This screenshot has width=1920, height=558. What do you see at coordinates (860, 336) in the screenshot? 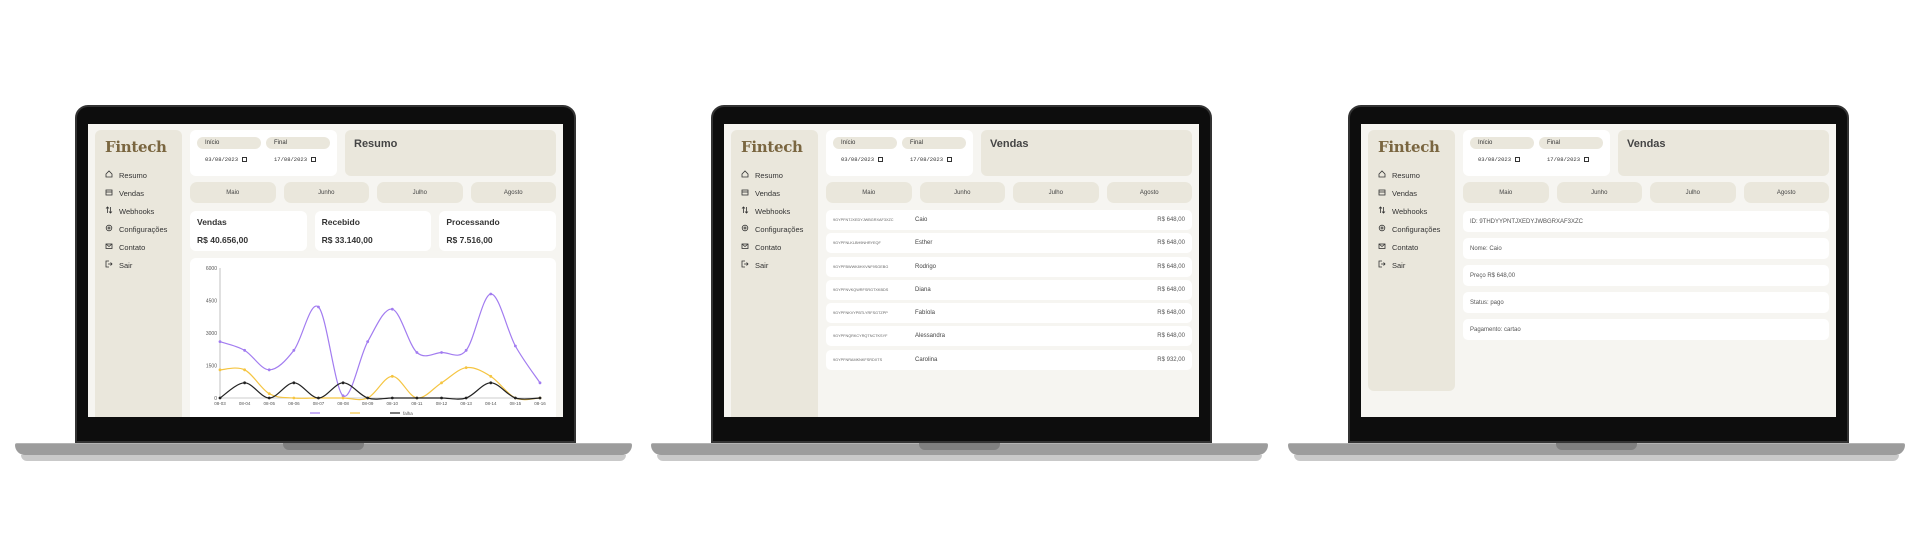
I see `sale-id: 9GYPFNQRKCYRQTNCTKSYF` at bounding box center [860, 336].